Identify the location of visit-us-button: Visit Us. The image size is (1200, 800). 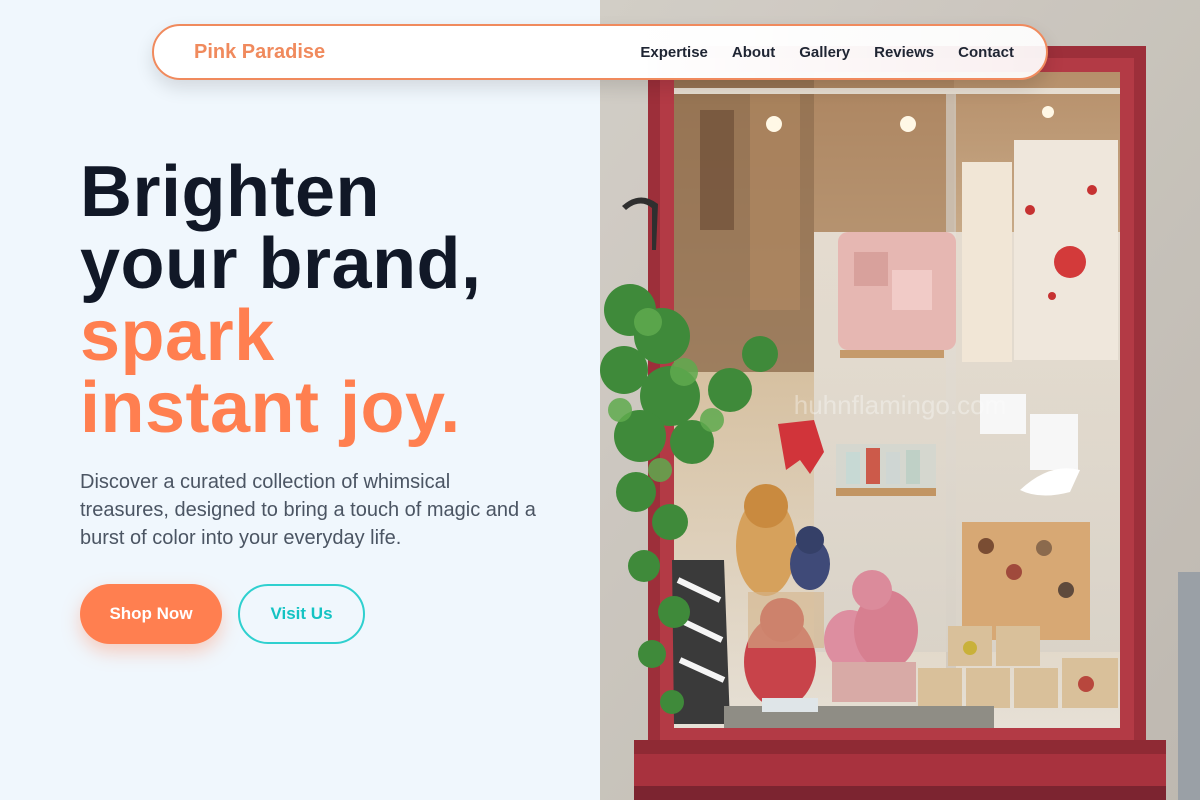
(301, 614).